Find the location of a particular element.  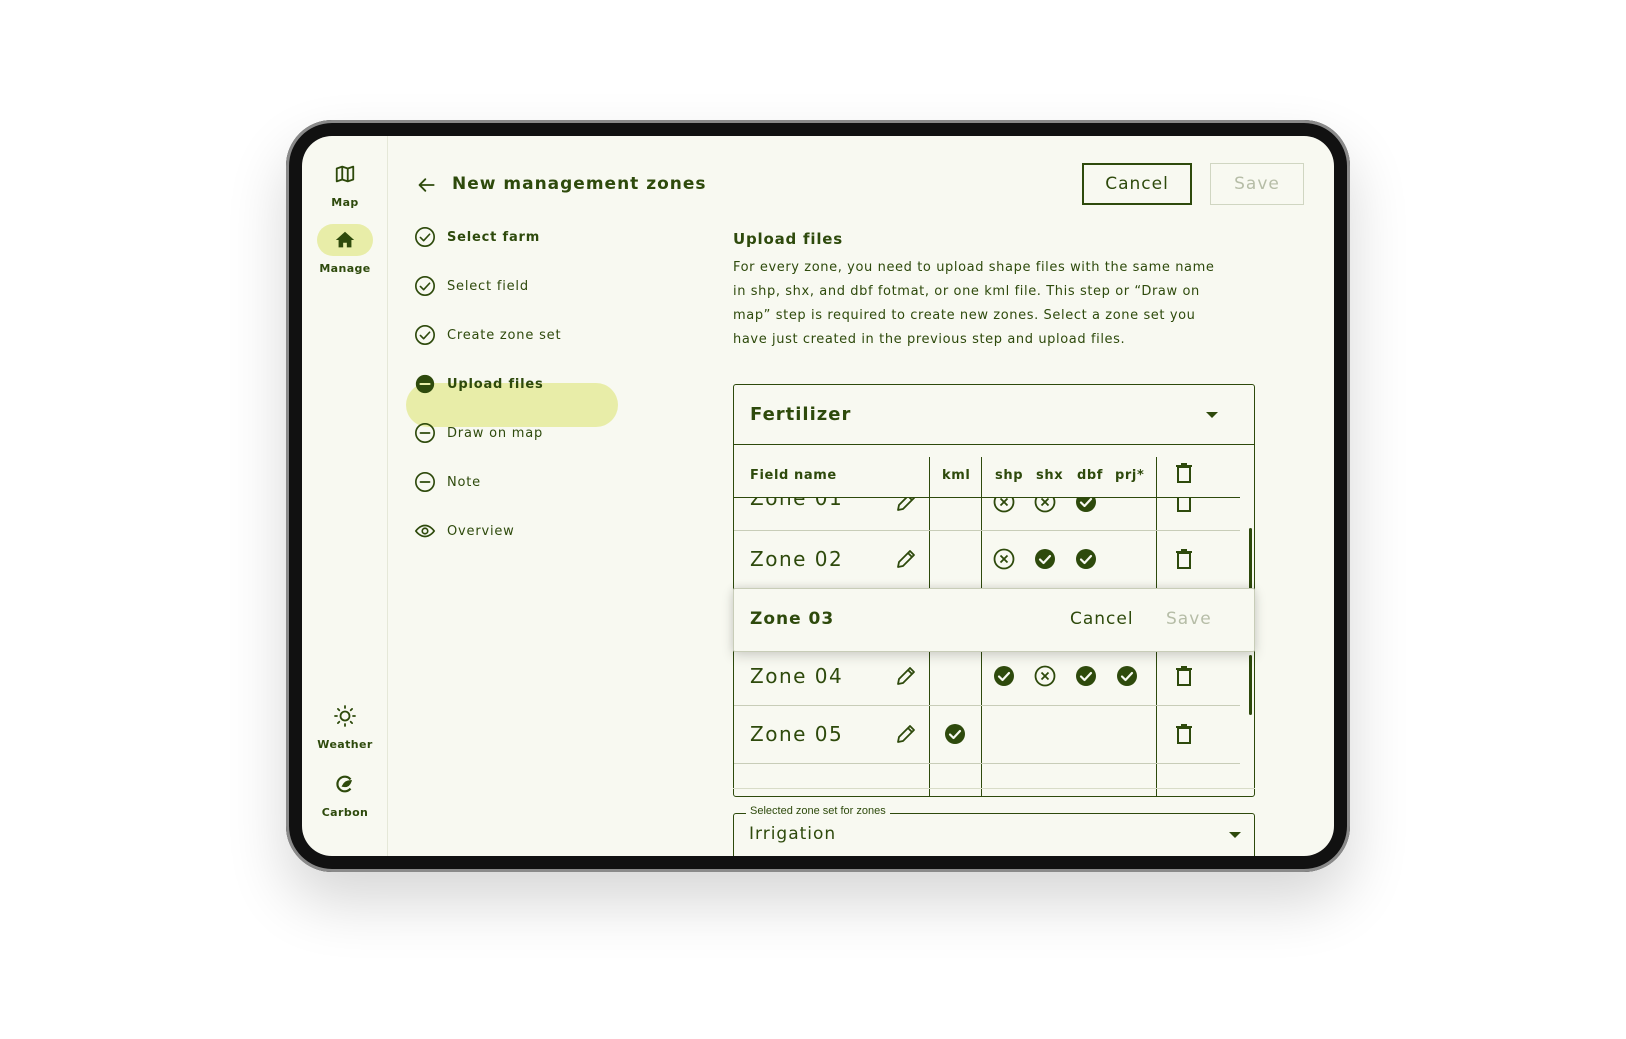

carbon-icon is located at coordinates (345, 784).